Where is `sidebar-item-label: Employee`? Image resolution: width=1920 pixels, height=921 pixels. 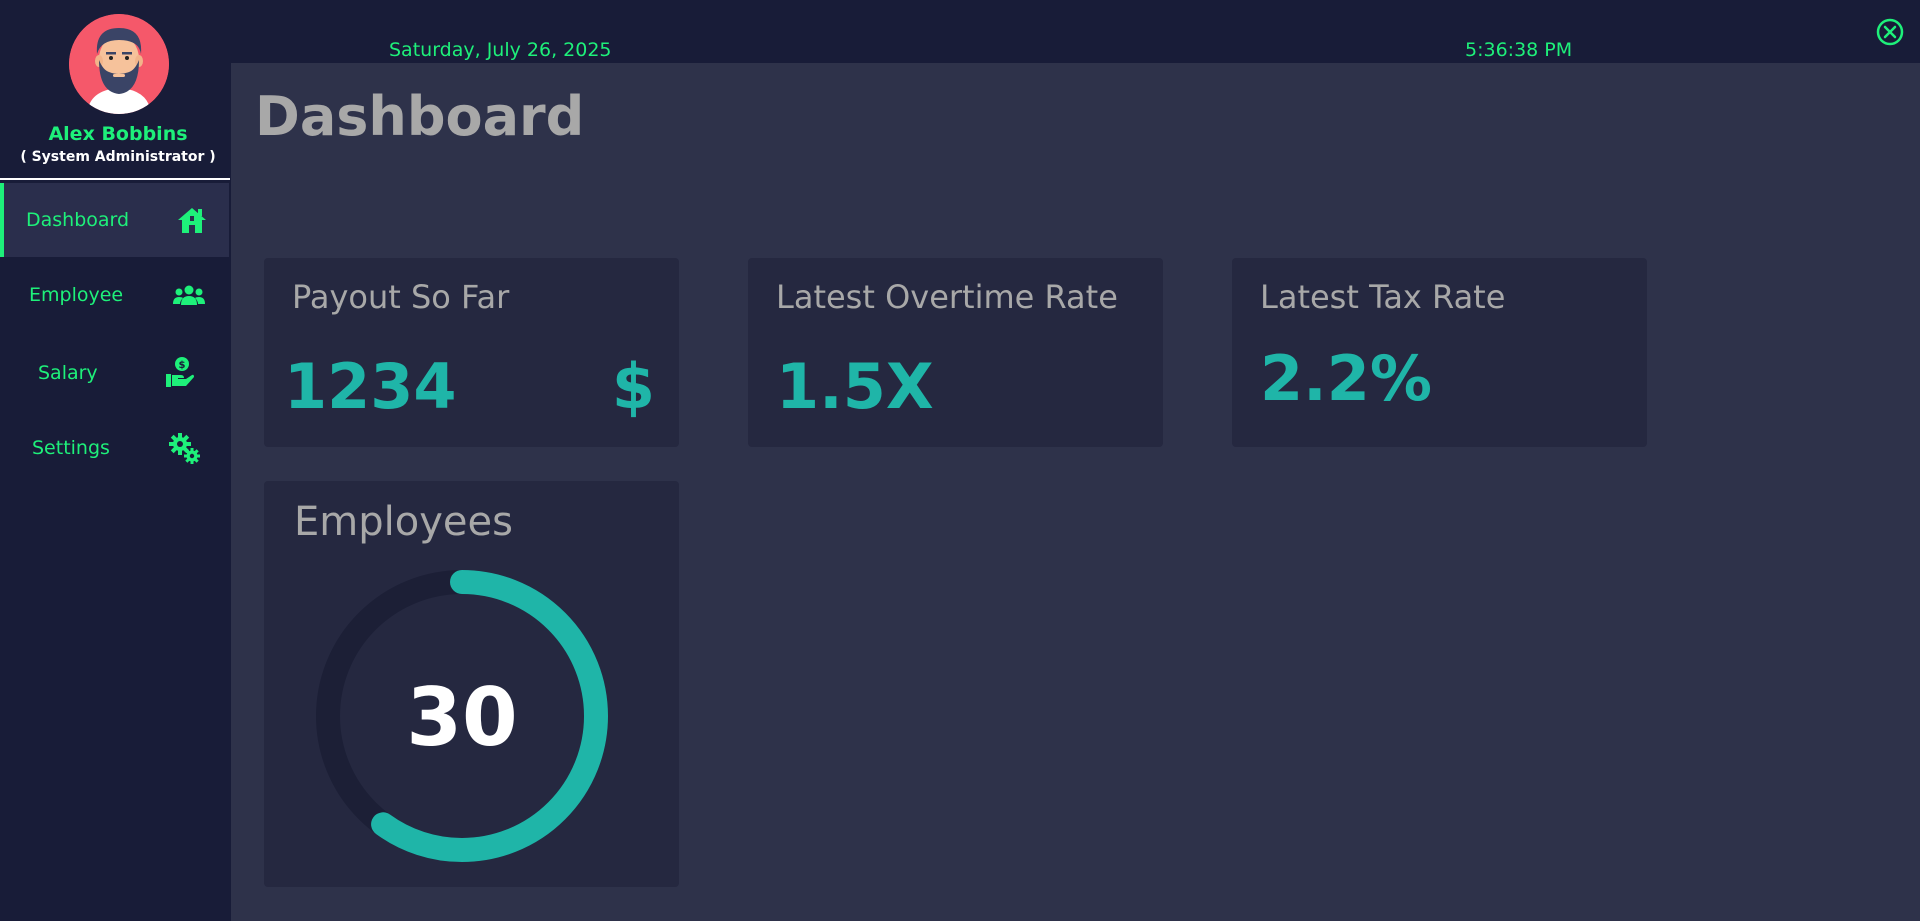
sidebar-item-label: Employee is located at coordinates (76, 295).